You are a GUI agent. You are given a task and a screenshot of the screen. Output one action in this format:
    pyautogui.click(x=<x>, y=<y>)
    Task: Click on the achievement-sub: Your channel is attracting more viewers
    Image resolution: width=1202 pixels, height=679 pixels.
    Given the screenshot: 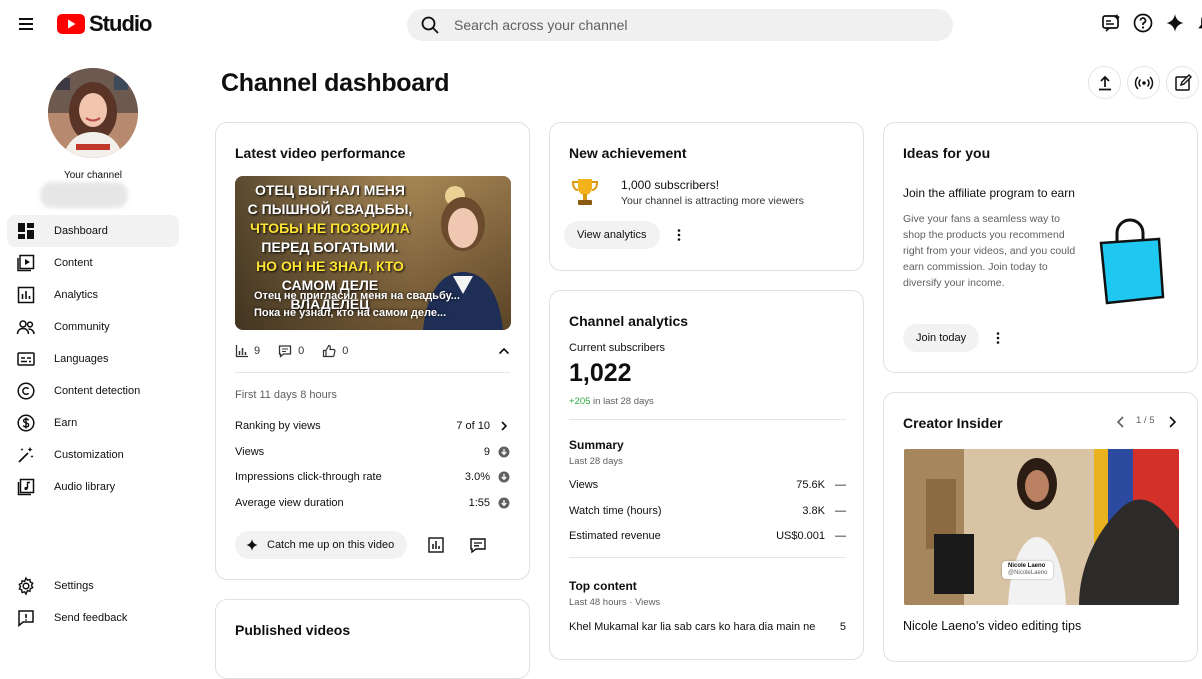 What is the action you would take?
    pyautogui.click(x=712, y=201)
    